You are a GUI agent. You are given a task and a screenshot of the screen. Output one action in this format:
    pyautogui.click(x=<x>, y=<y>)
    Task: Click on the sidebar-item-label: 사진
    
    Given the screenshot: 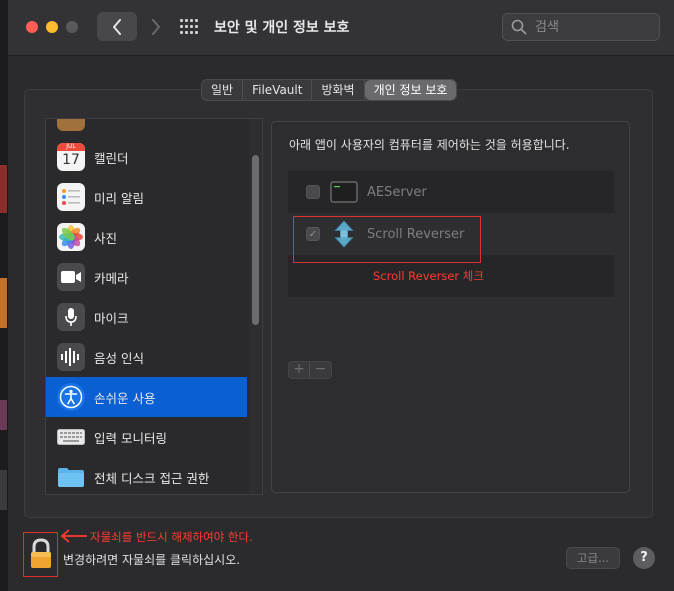 What is the action you would take?
    pyautogui.click(x=106, y=238)
    